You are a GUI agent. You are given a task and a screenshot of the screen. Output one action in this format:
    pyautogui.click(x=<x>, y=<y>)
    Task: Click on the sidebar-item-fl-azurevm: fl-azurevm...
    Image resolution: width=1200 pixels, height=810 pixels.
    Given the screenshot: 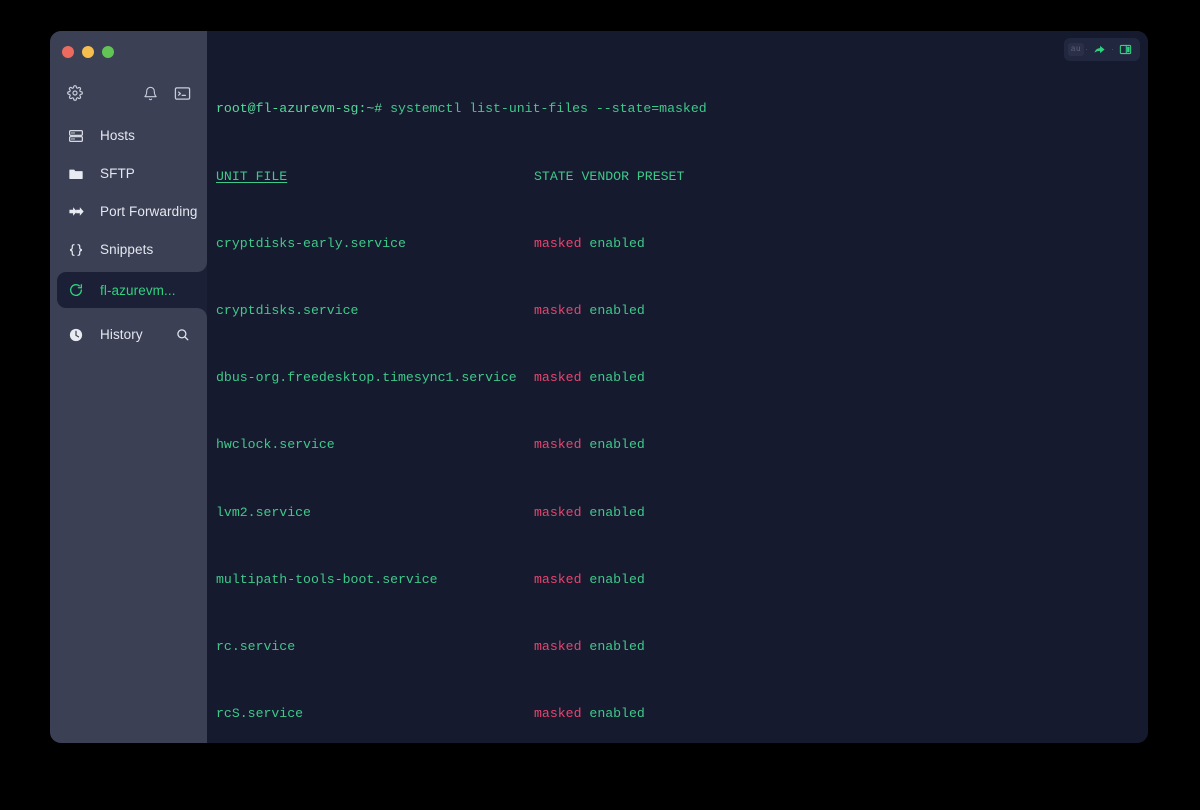 What is the action you would take?
    pyautogui.click(x=132, y=290)
    